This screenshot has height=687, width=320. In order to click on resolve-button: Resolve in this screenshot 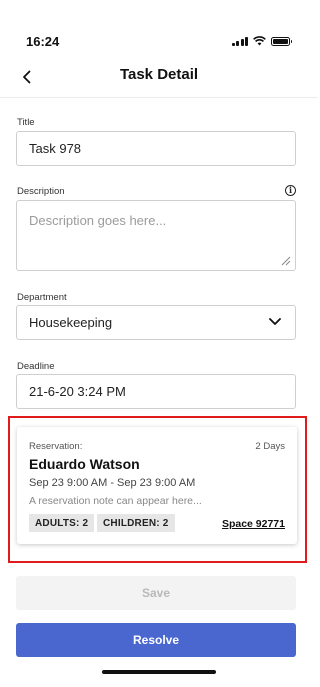, I will do `click(156, 640)`.